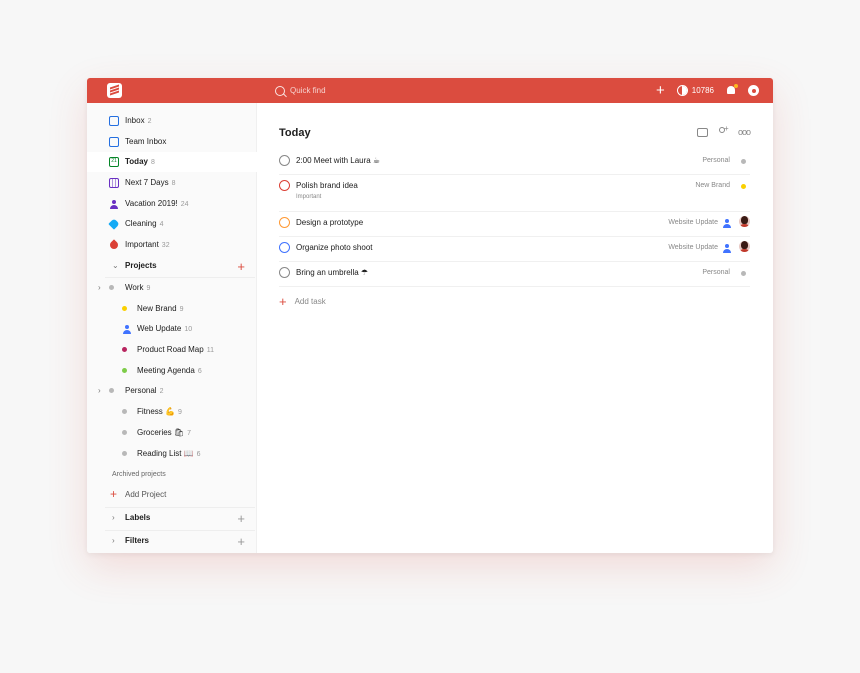 The width and height of the screenshot is (860, 673). Describe the element at coordinates (172, 224) in the screenshot. I see `sidebar-item-cleaning: Cleaning 4` at that location.